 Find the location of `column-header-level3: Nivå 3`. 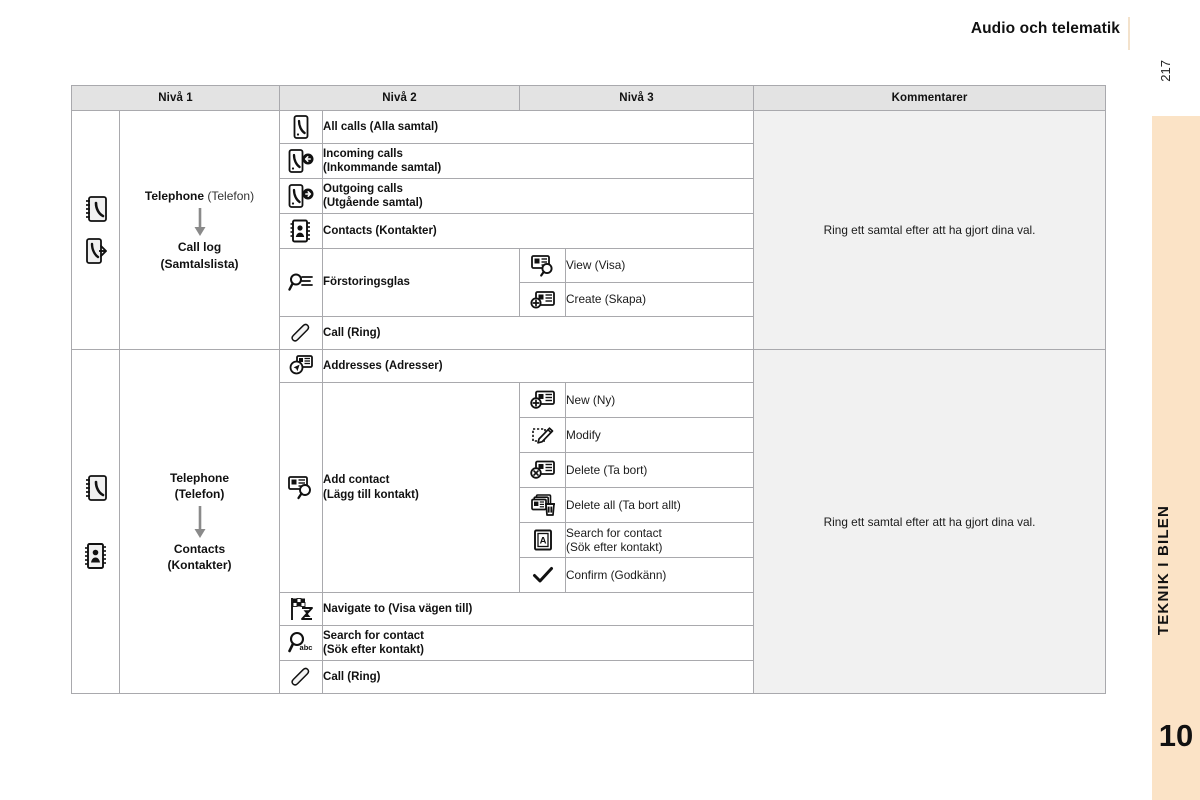

column-header-level3: Nivå 3 is located at coordinates (637, 98).